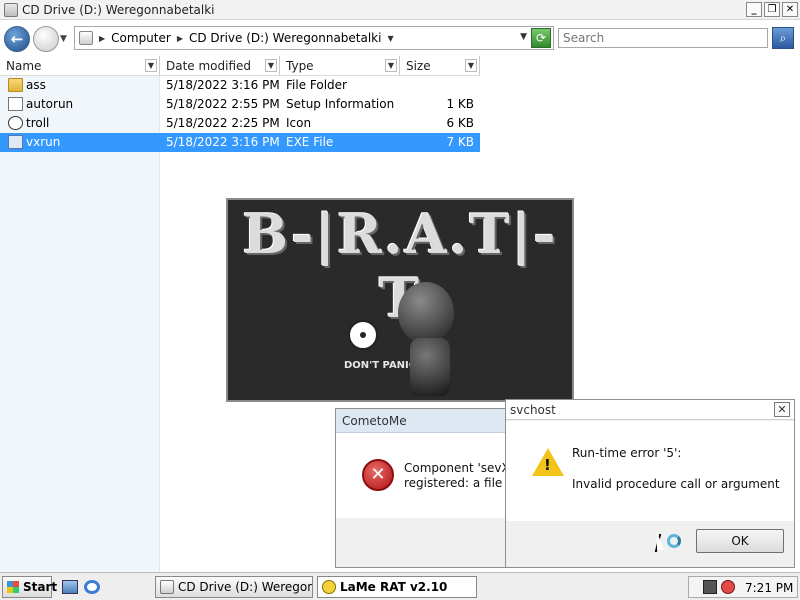  Describe the element at coordinates (316, 85) in the screenshot. I see `file-type: File Folder` at that location.